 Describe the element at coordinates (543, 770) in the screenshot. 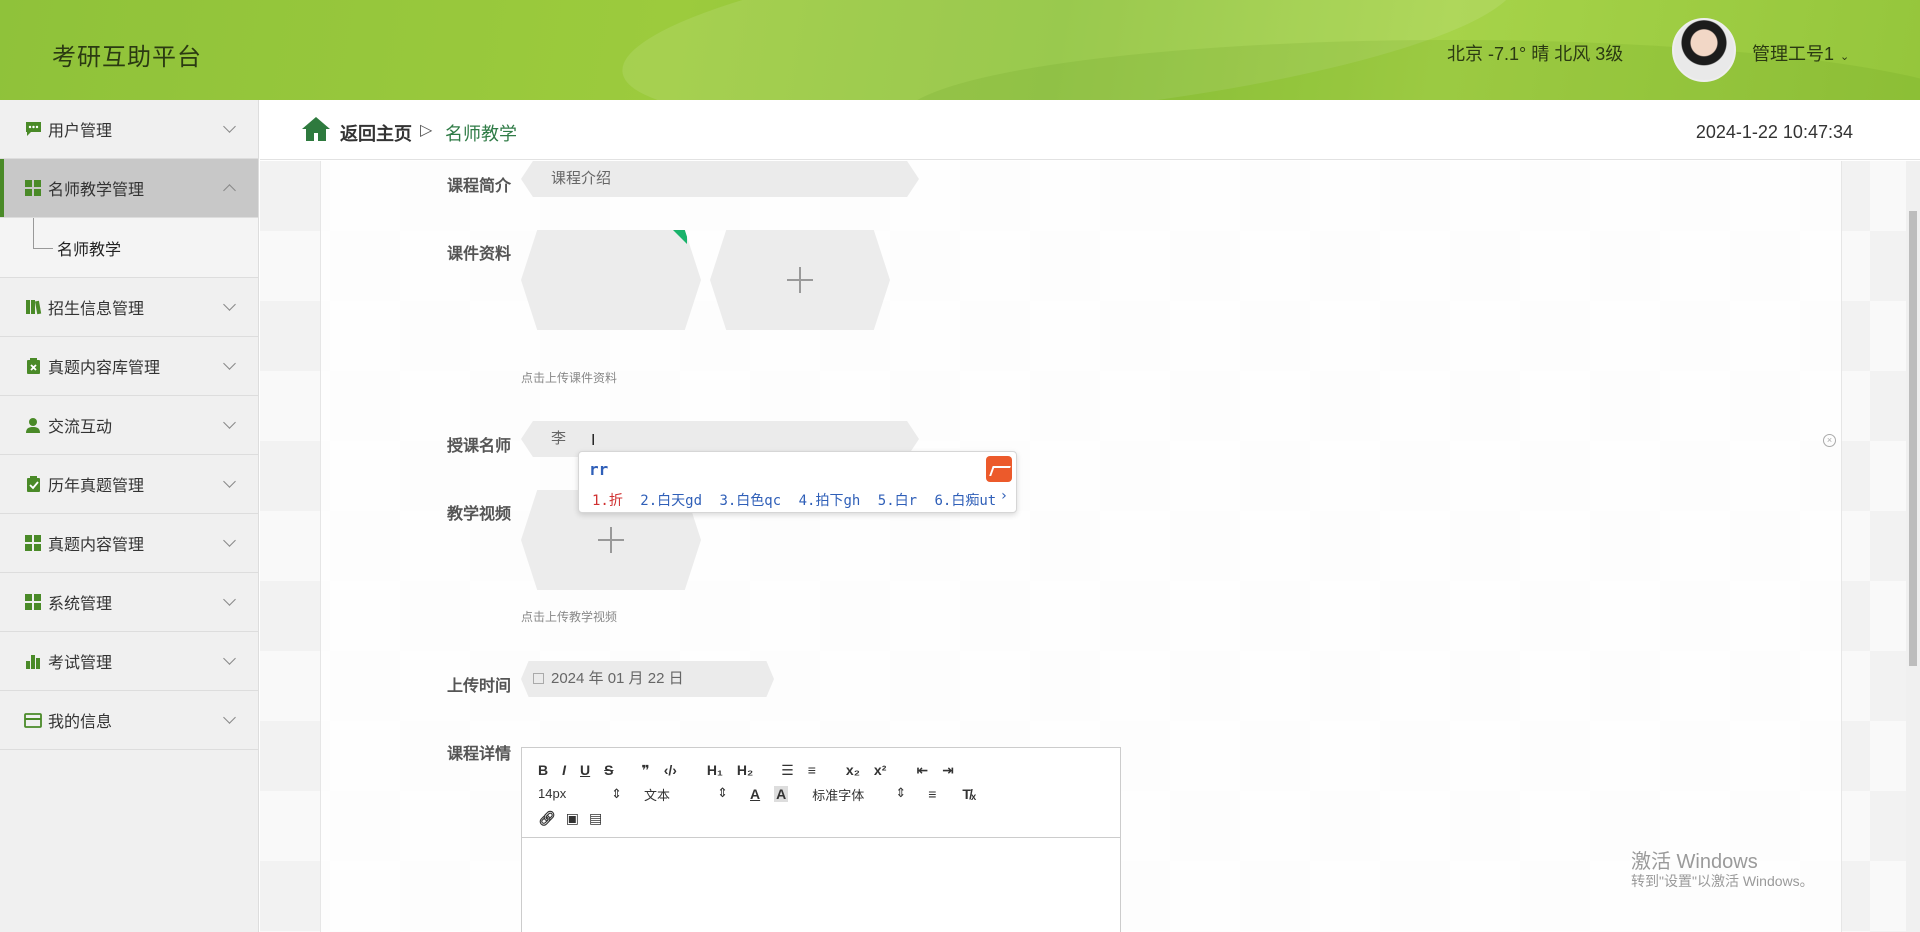

I see `bold-icon: B` at that location.